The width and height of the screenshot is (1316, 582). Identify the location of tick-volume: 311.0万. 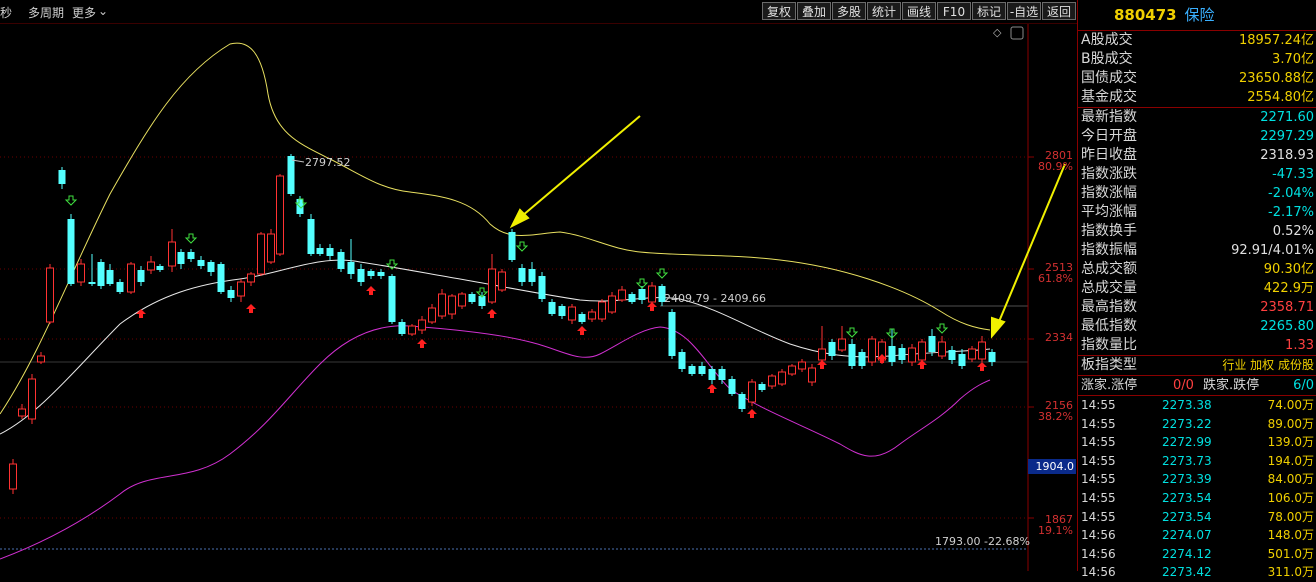
(1290, 572).